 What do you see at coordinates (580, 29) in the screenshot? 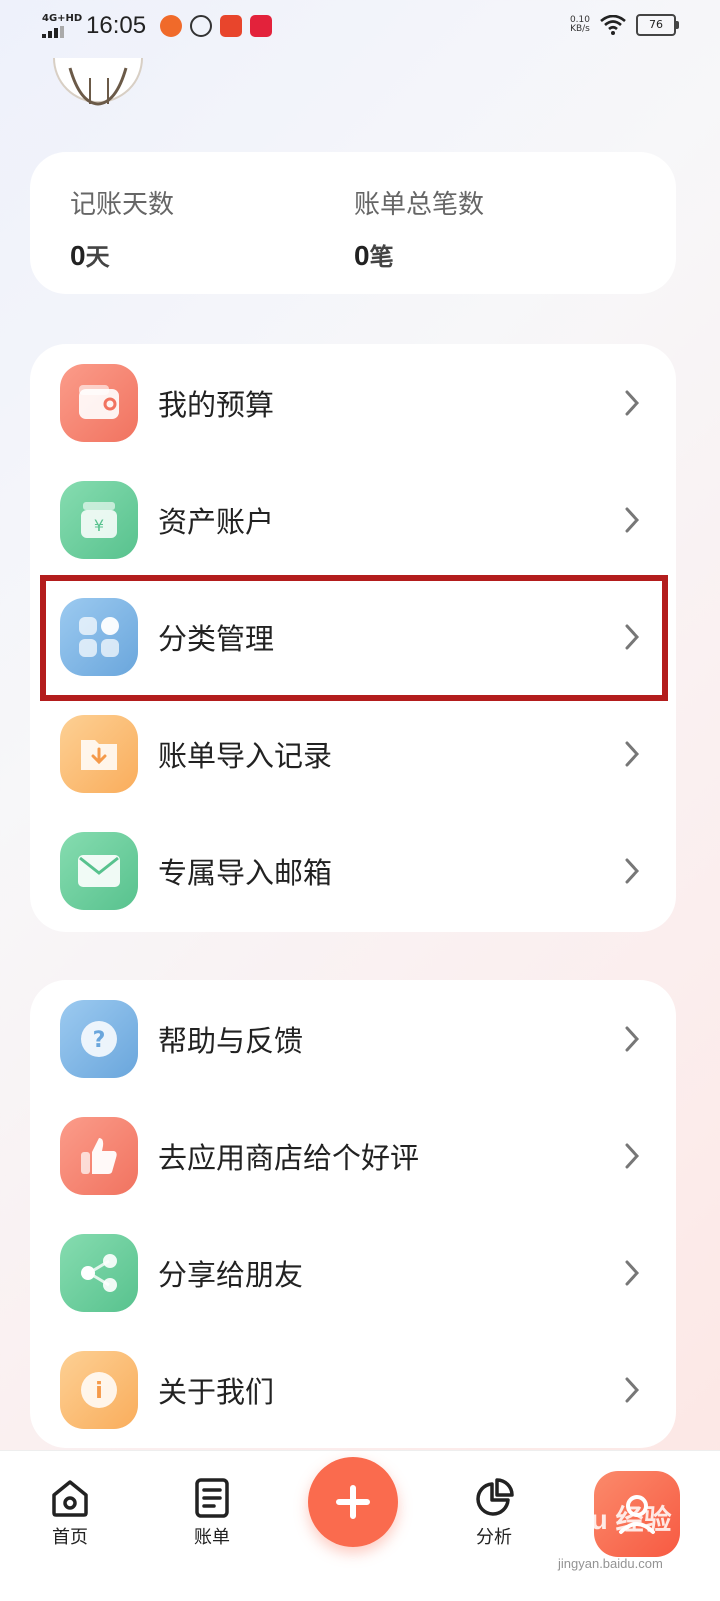
I see `speed-unit: KB/s` at bounding box center [580, 29].